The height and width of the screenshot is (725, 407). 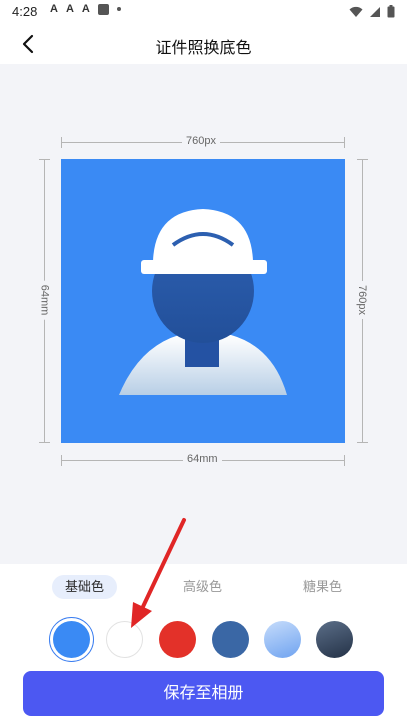 I want to click on status-app-icons: A A A, so click(x=85, y=9).